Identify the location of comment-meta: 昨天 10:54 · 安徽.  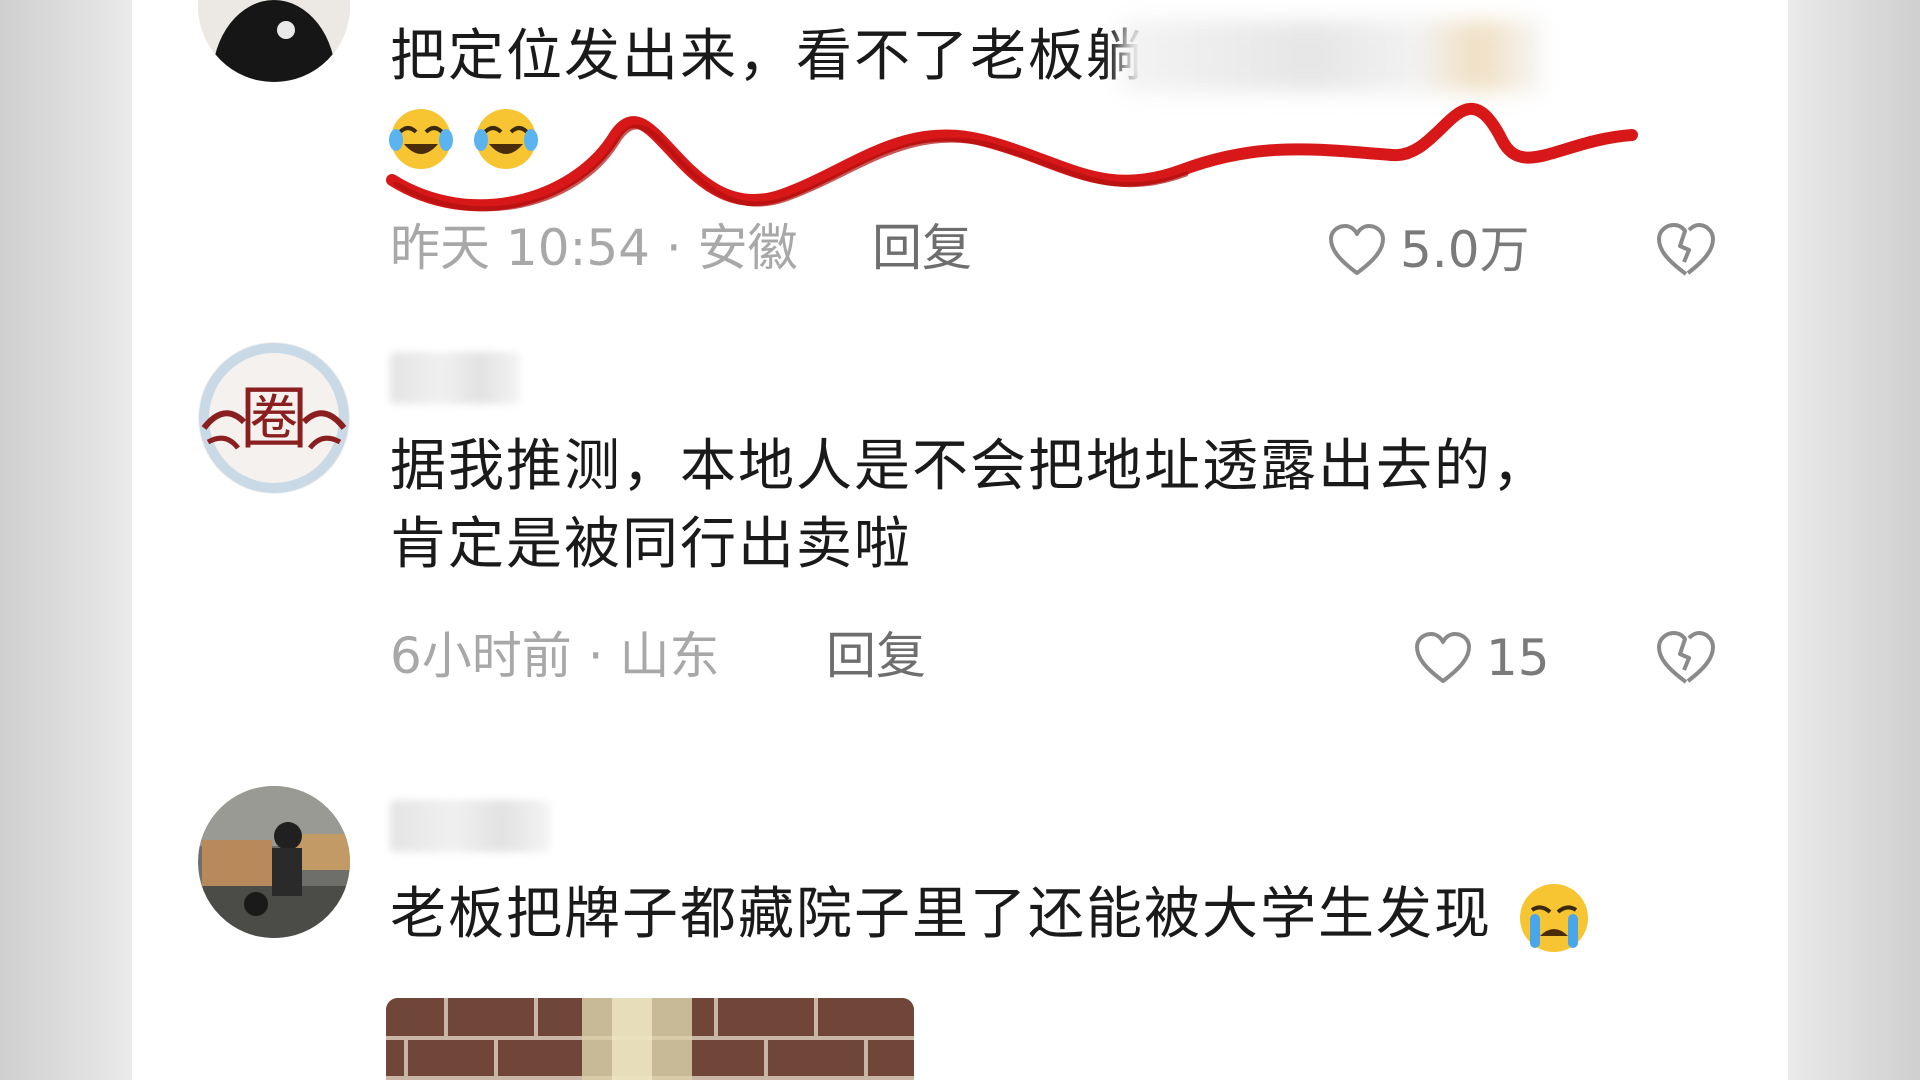
(594, 248).